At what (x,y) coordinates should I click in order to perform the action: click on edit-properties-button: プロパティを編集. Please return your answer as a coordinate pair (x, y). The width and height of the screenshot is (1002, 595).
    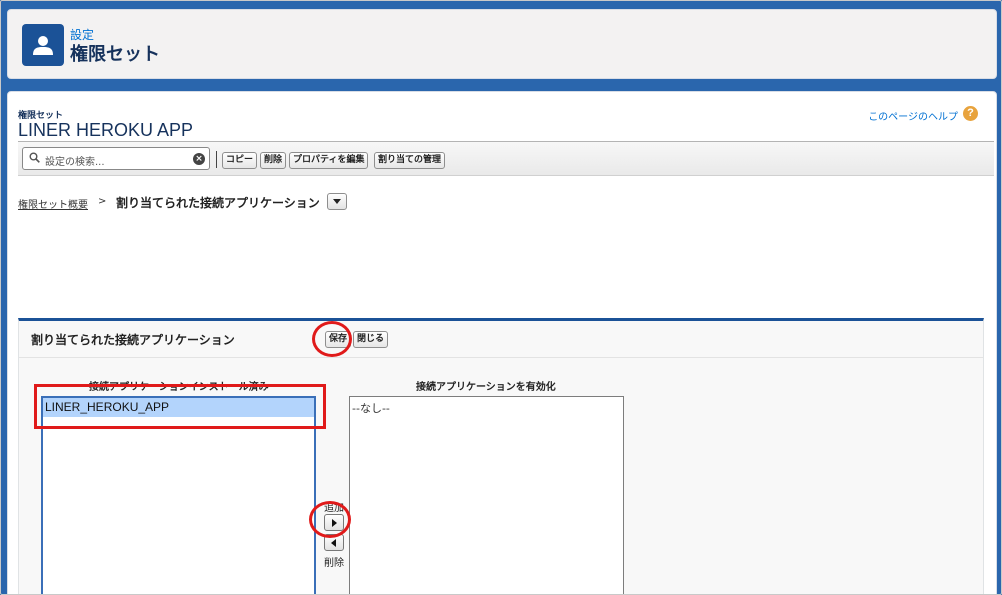
    Looking at the image, I should click on (329, 160).